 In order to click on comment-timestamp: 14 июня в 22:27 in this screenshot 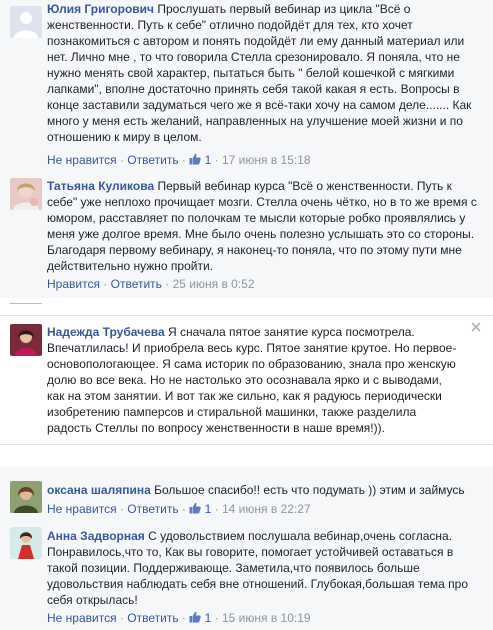, I will do `click(266, 509)`.